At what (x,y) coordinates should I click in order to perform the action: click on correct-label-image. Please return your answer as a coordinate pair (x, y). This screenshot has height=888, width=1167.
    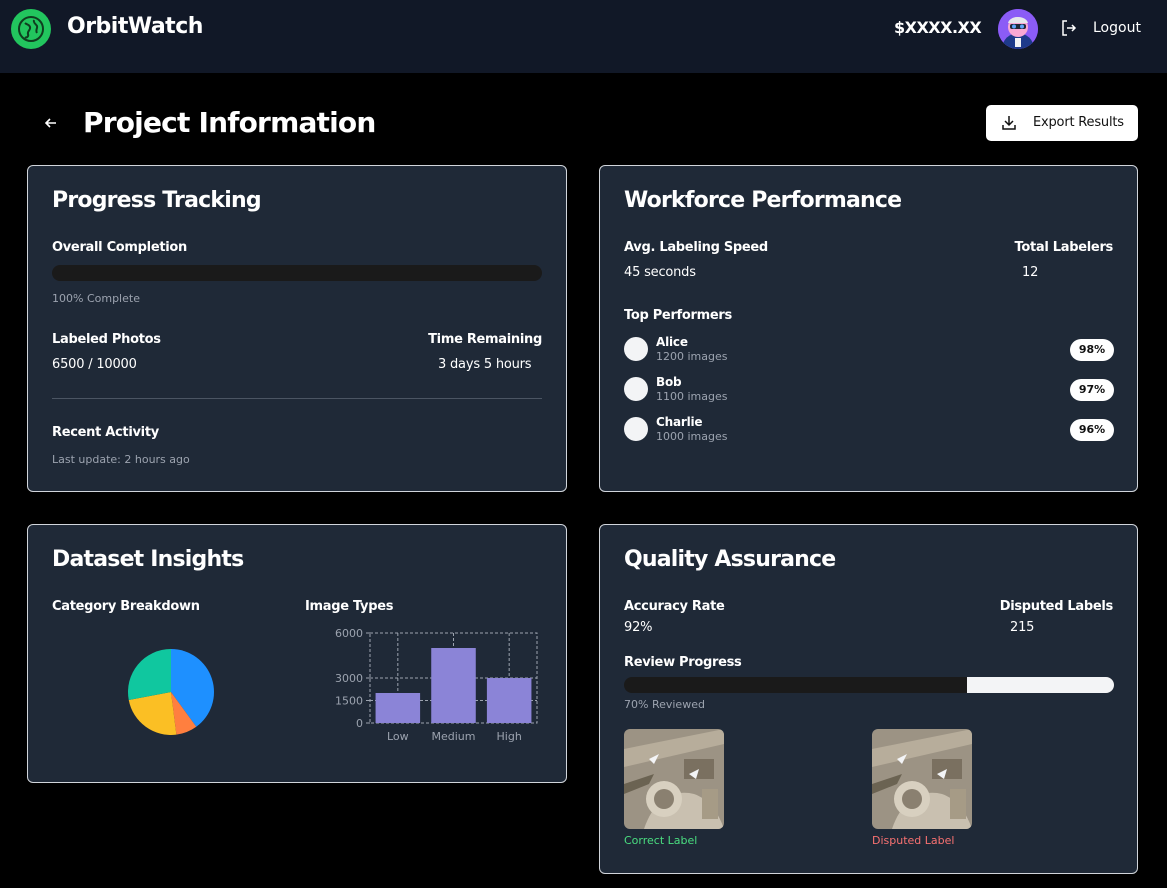
    Looking at the image, I should click on (674, 779).